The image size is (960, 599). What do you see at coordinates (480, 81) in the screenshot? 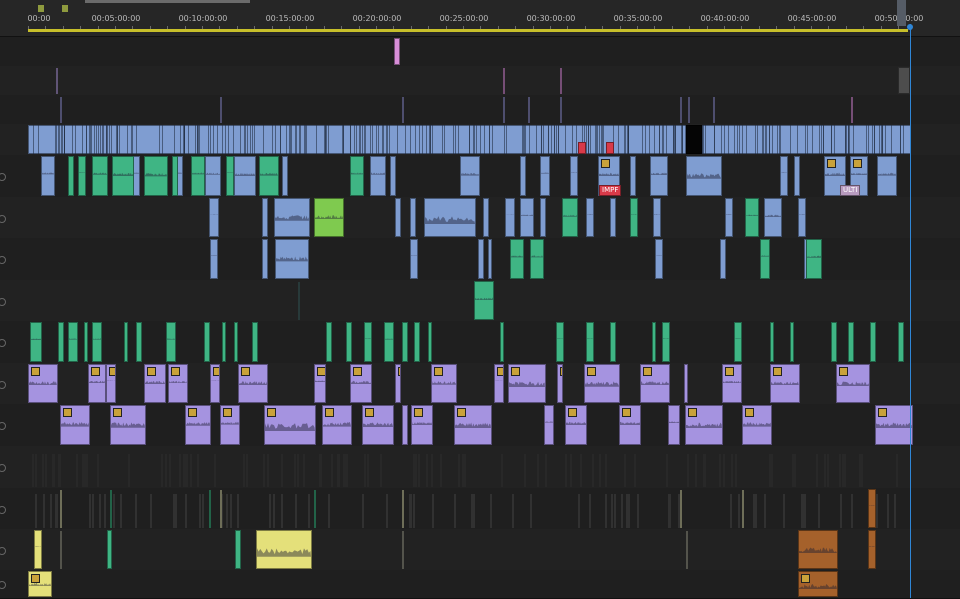
I see `track-v5` at bounding box center [480, 81].